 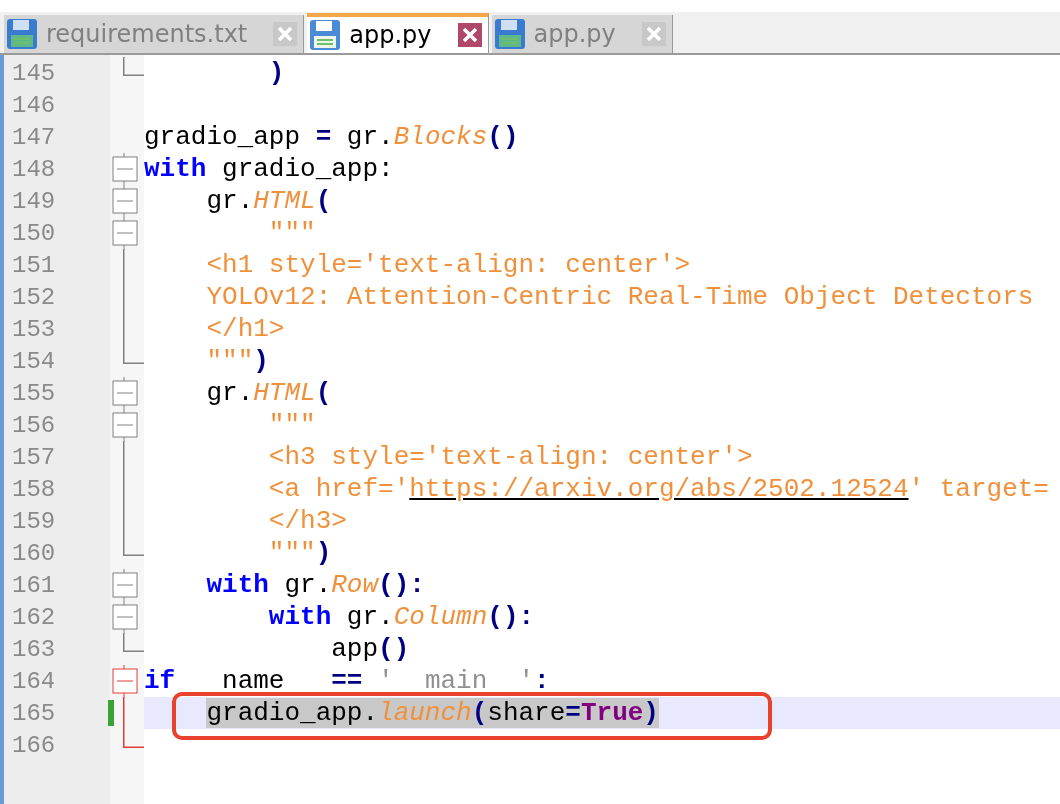 I want to click on code-token: launch, so click(x=425, y=713).